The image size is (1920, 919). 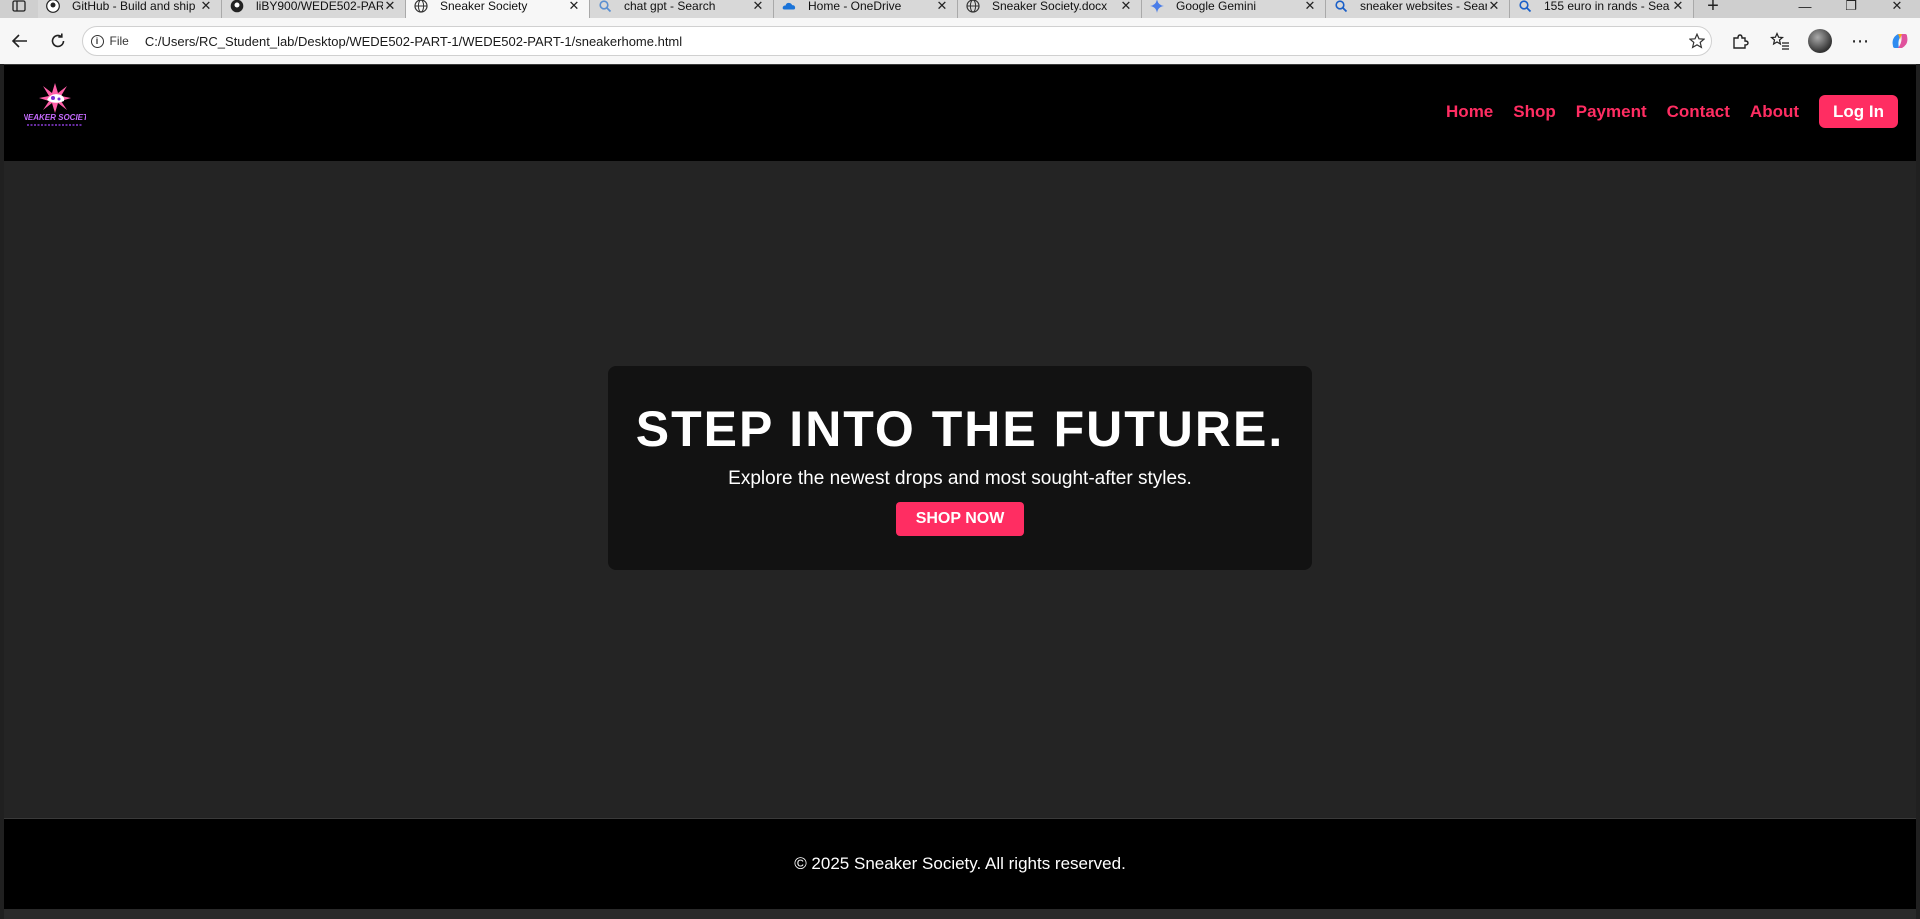 I want to click on toolbar-right: ⋯, so click(x=1820, y=41).